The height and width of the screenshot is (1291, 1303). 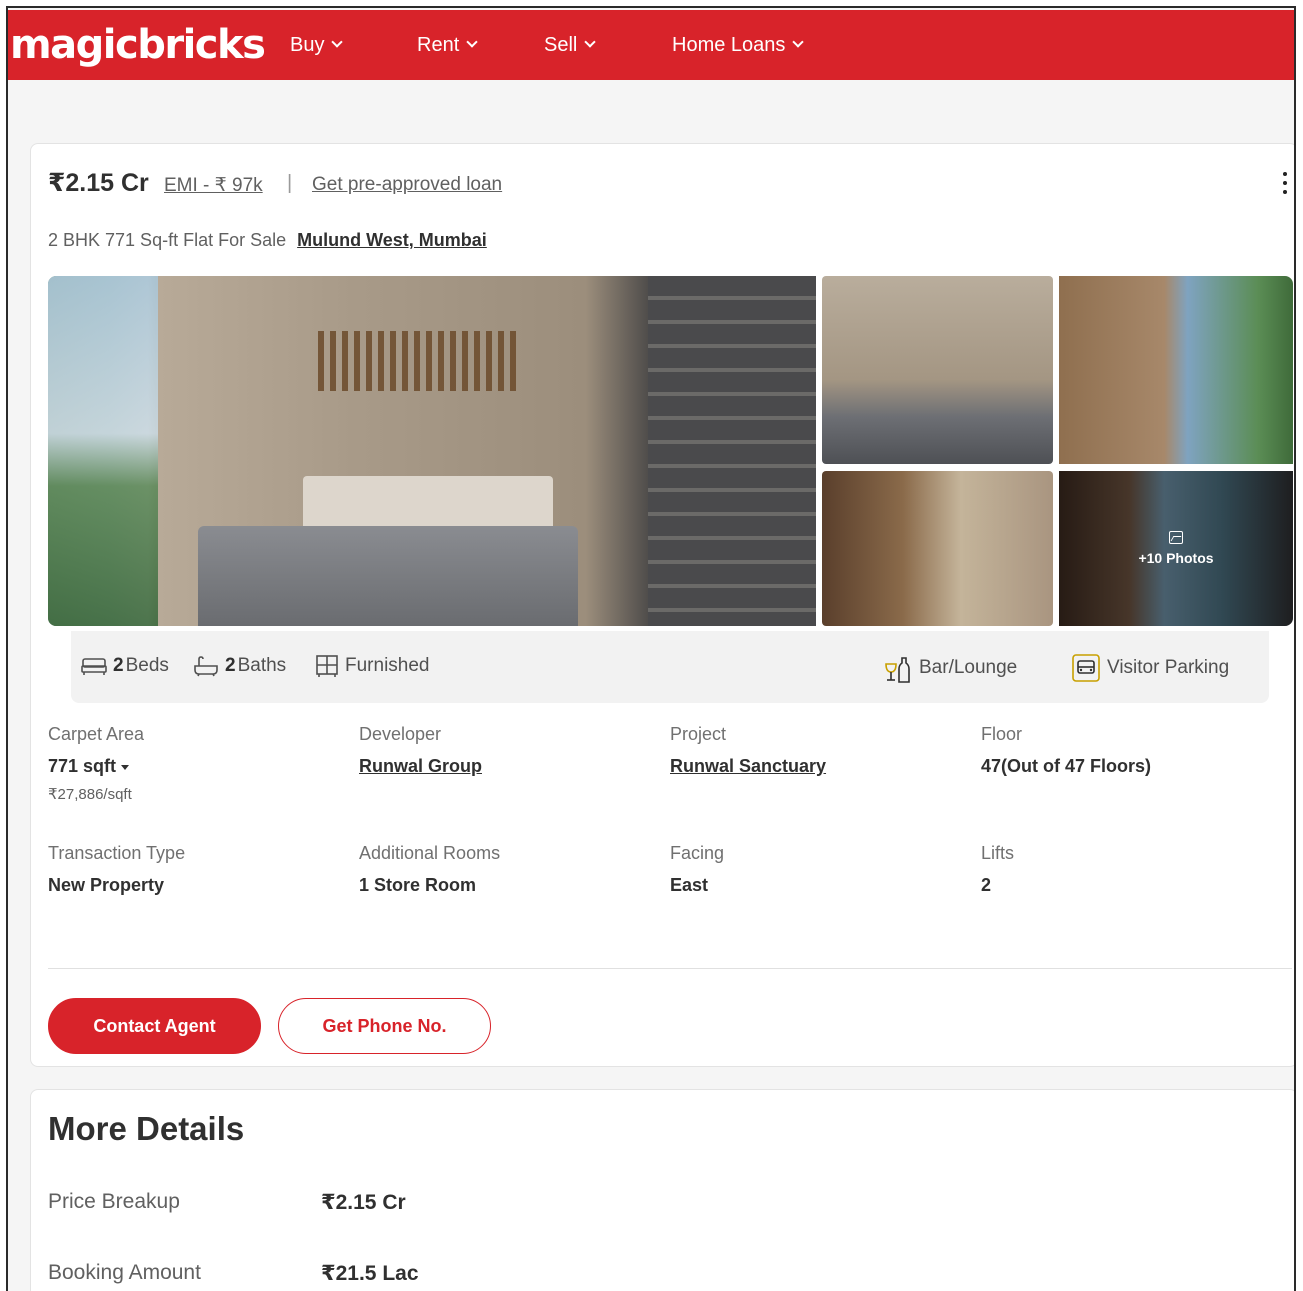 I want to click on visitor-parking-info: Visitor Parking, so click(x=1150, y=668).